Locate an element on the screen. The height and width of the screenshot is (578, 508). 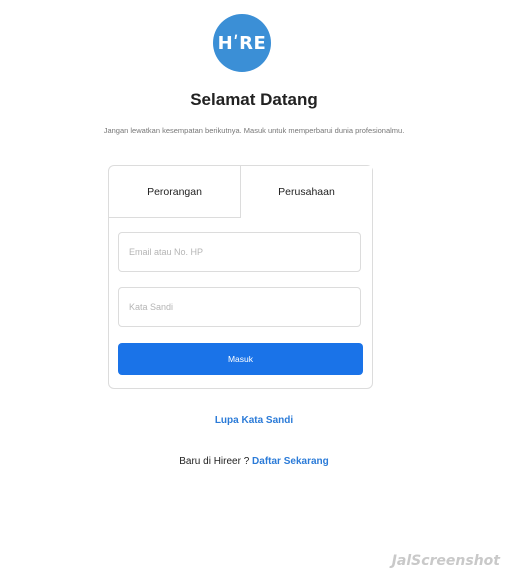
tab-perusahaan: Perusahaan is located at coordinates (306, 192).